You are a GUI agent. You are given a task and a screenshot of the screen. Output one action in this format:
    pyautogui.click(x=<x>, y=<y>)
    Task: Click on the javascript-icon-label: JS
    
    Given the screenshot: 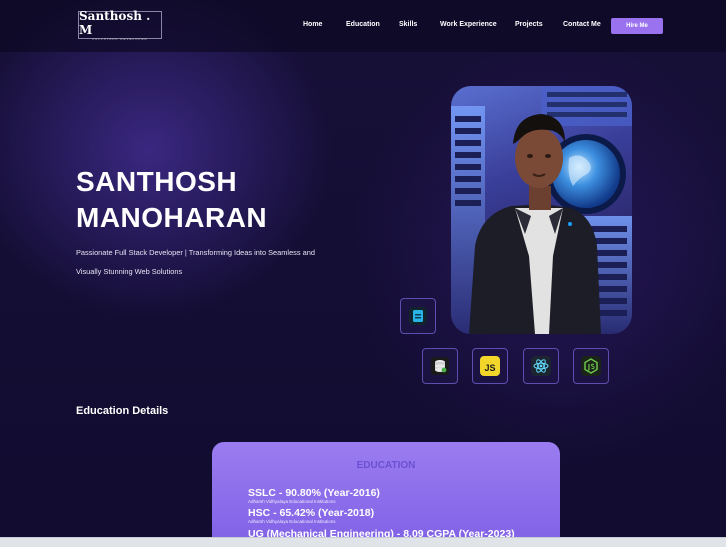 What is the action you would take?
    pyautogui.click(x=489, y=368)
    